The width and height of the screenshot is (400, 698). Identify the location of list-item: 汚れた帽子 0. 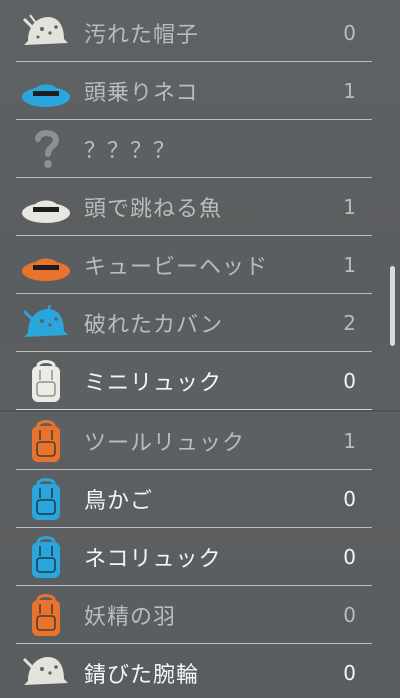
(193, 33).